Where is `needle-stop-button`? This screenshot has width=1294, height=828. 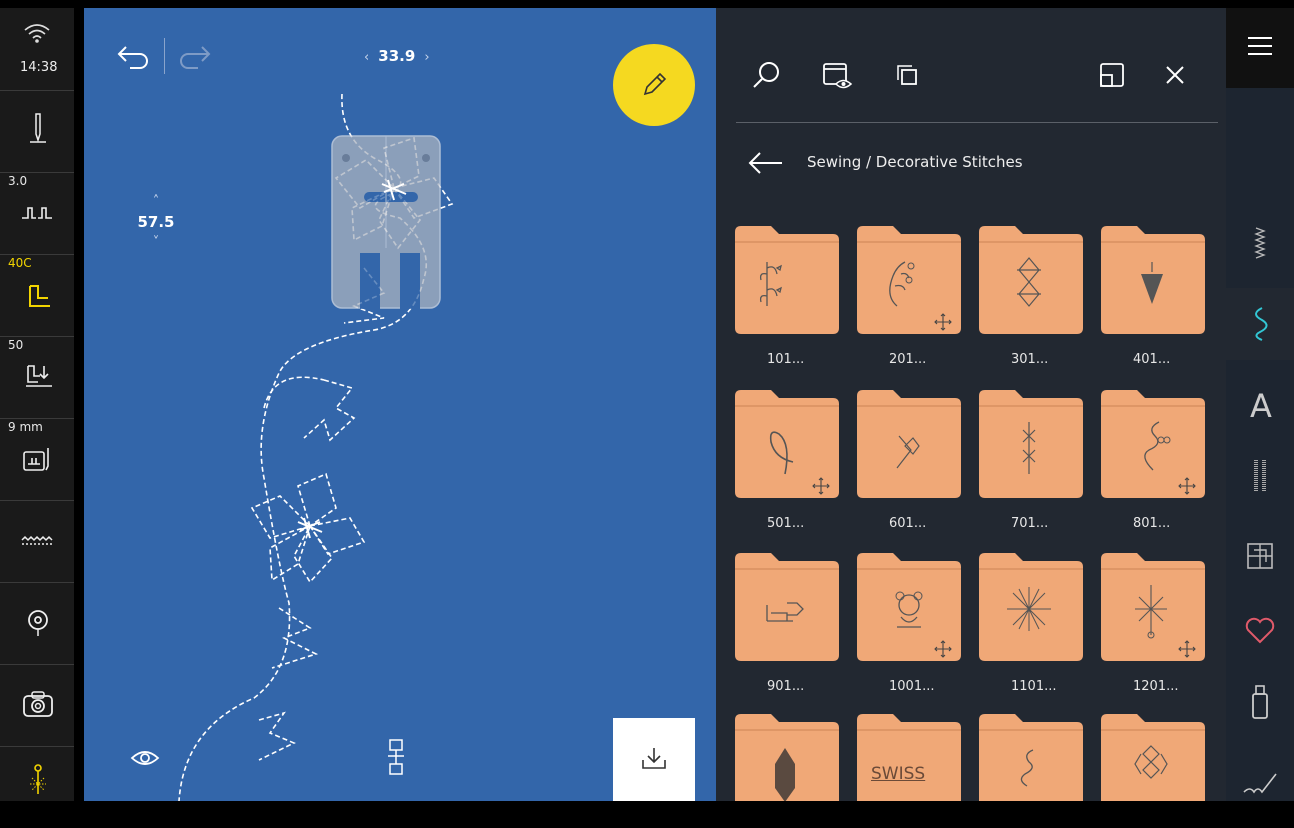 needle-stop-button is located at coordinates (37, 787).